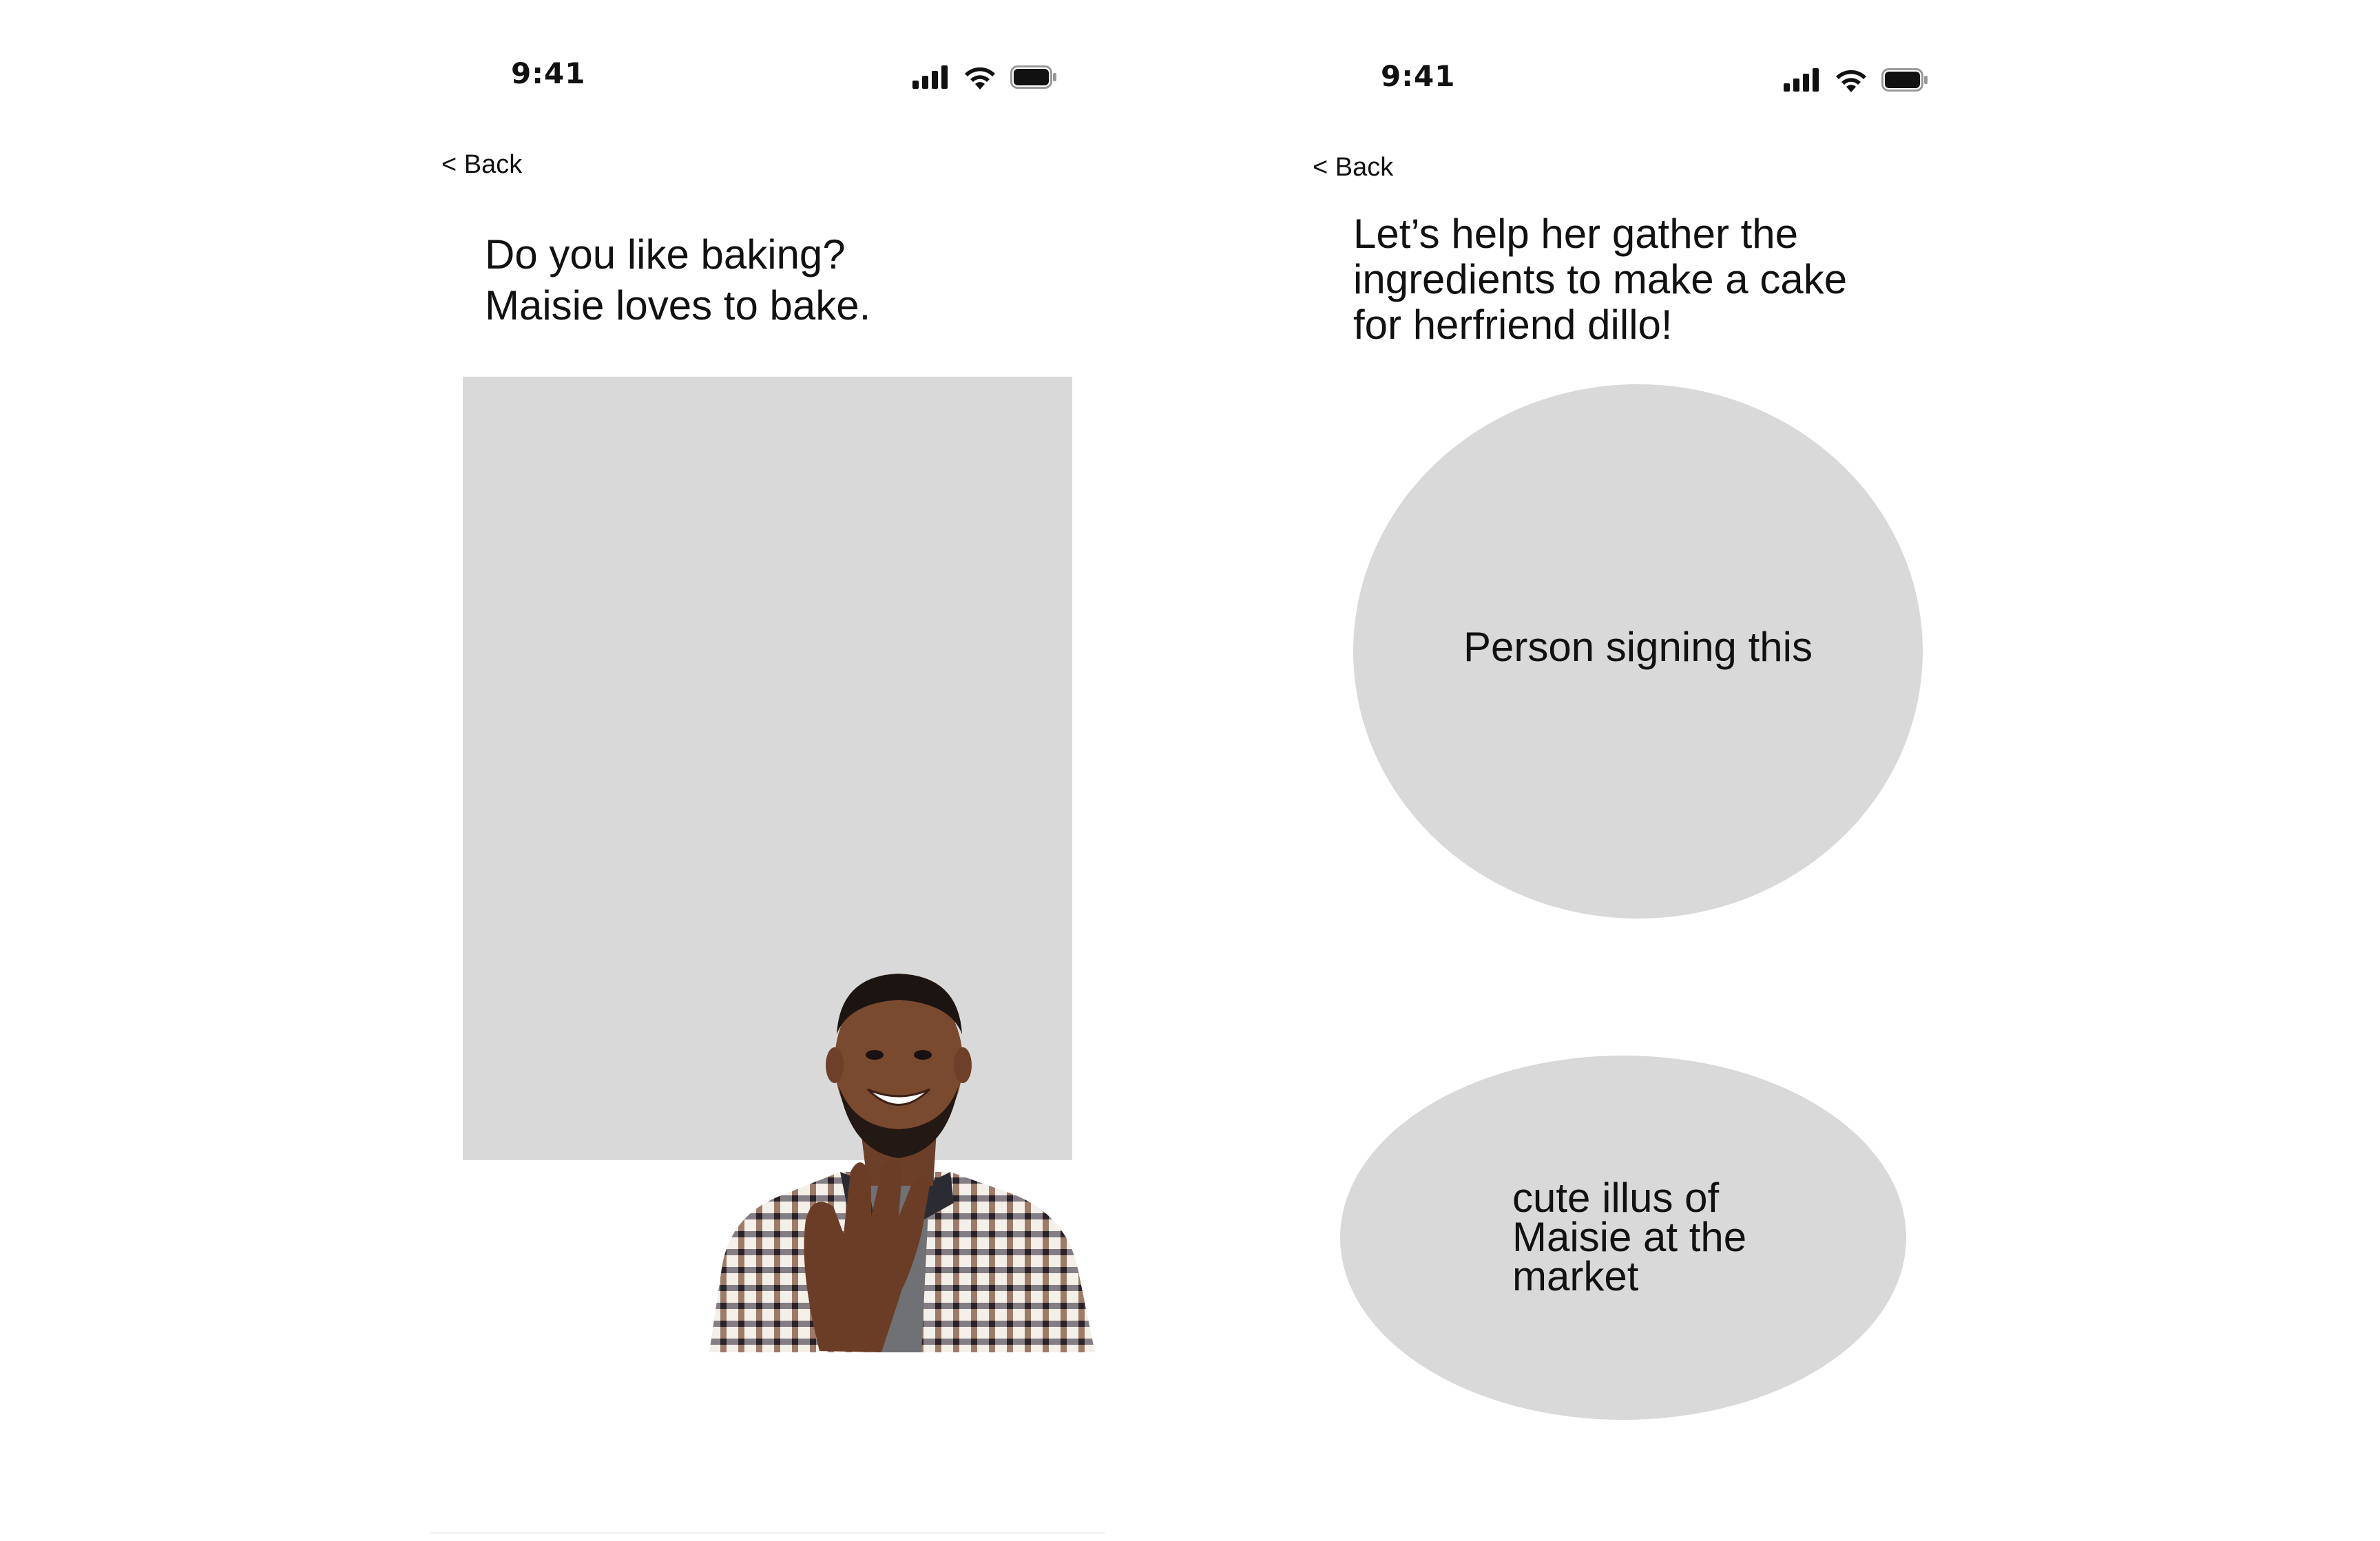 Image resolution: width=2380 pixels, height=1541 pixels. What do you see at coordinates (898, 1149) in the screenshot?
I see `sign-language-video-person` at bounding box center [898, 1149].